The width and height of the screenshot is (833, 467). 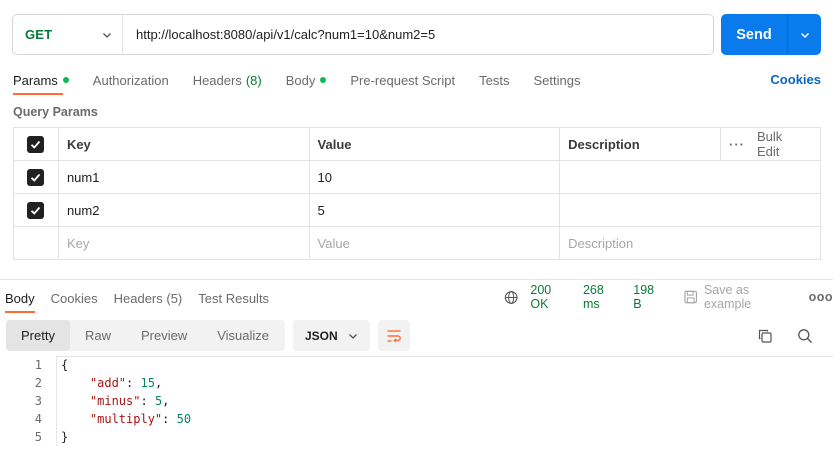 I want to click on tab-tests: Tests, so click(x=494, y=80).